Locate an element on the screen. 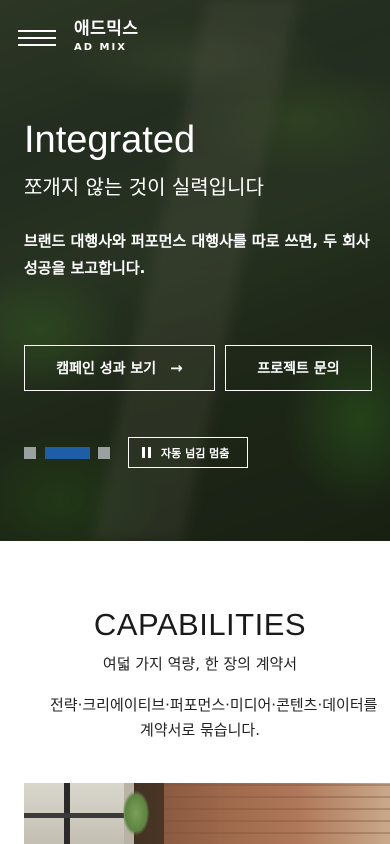  logo: 애드믹스 AD MIX is located at coordinates (106, 36).